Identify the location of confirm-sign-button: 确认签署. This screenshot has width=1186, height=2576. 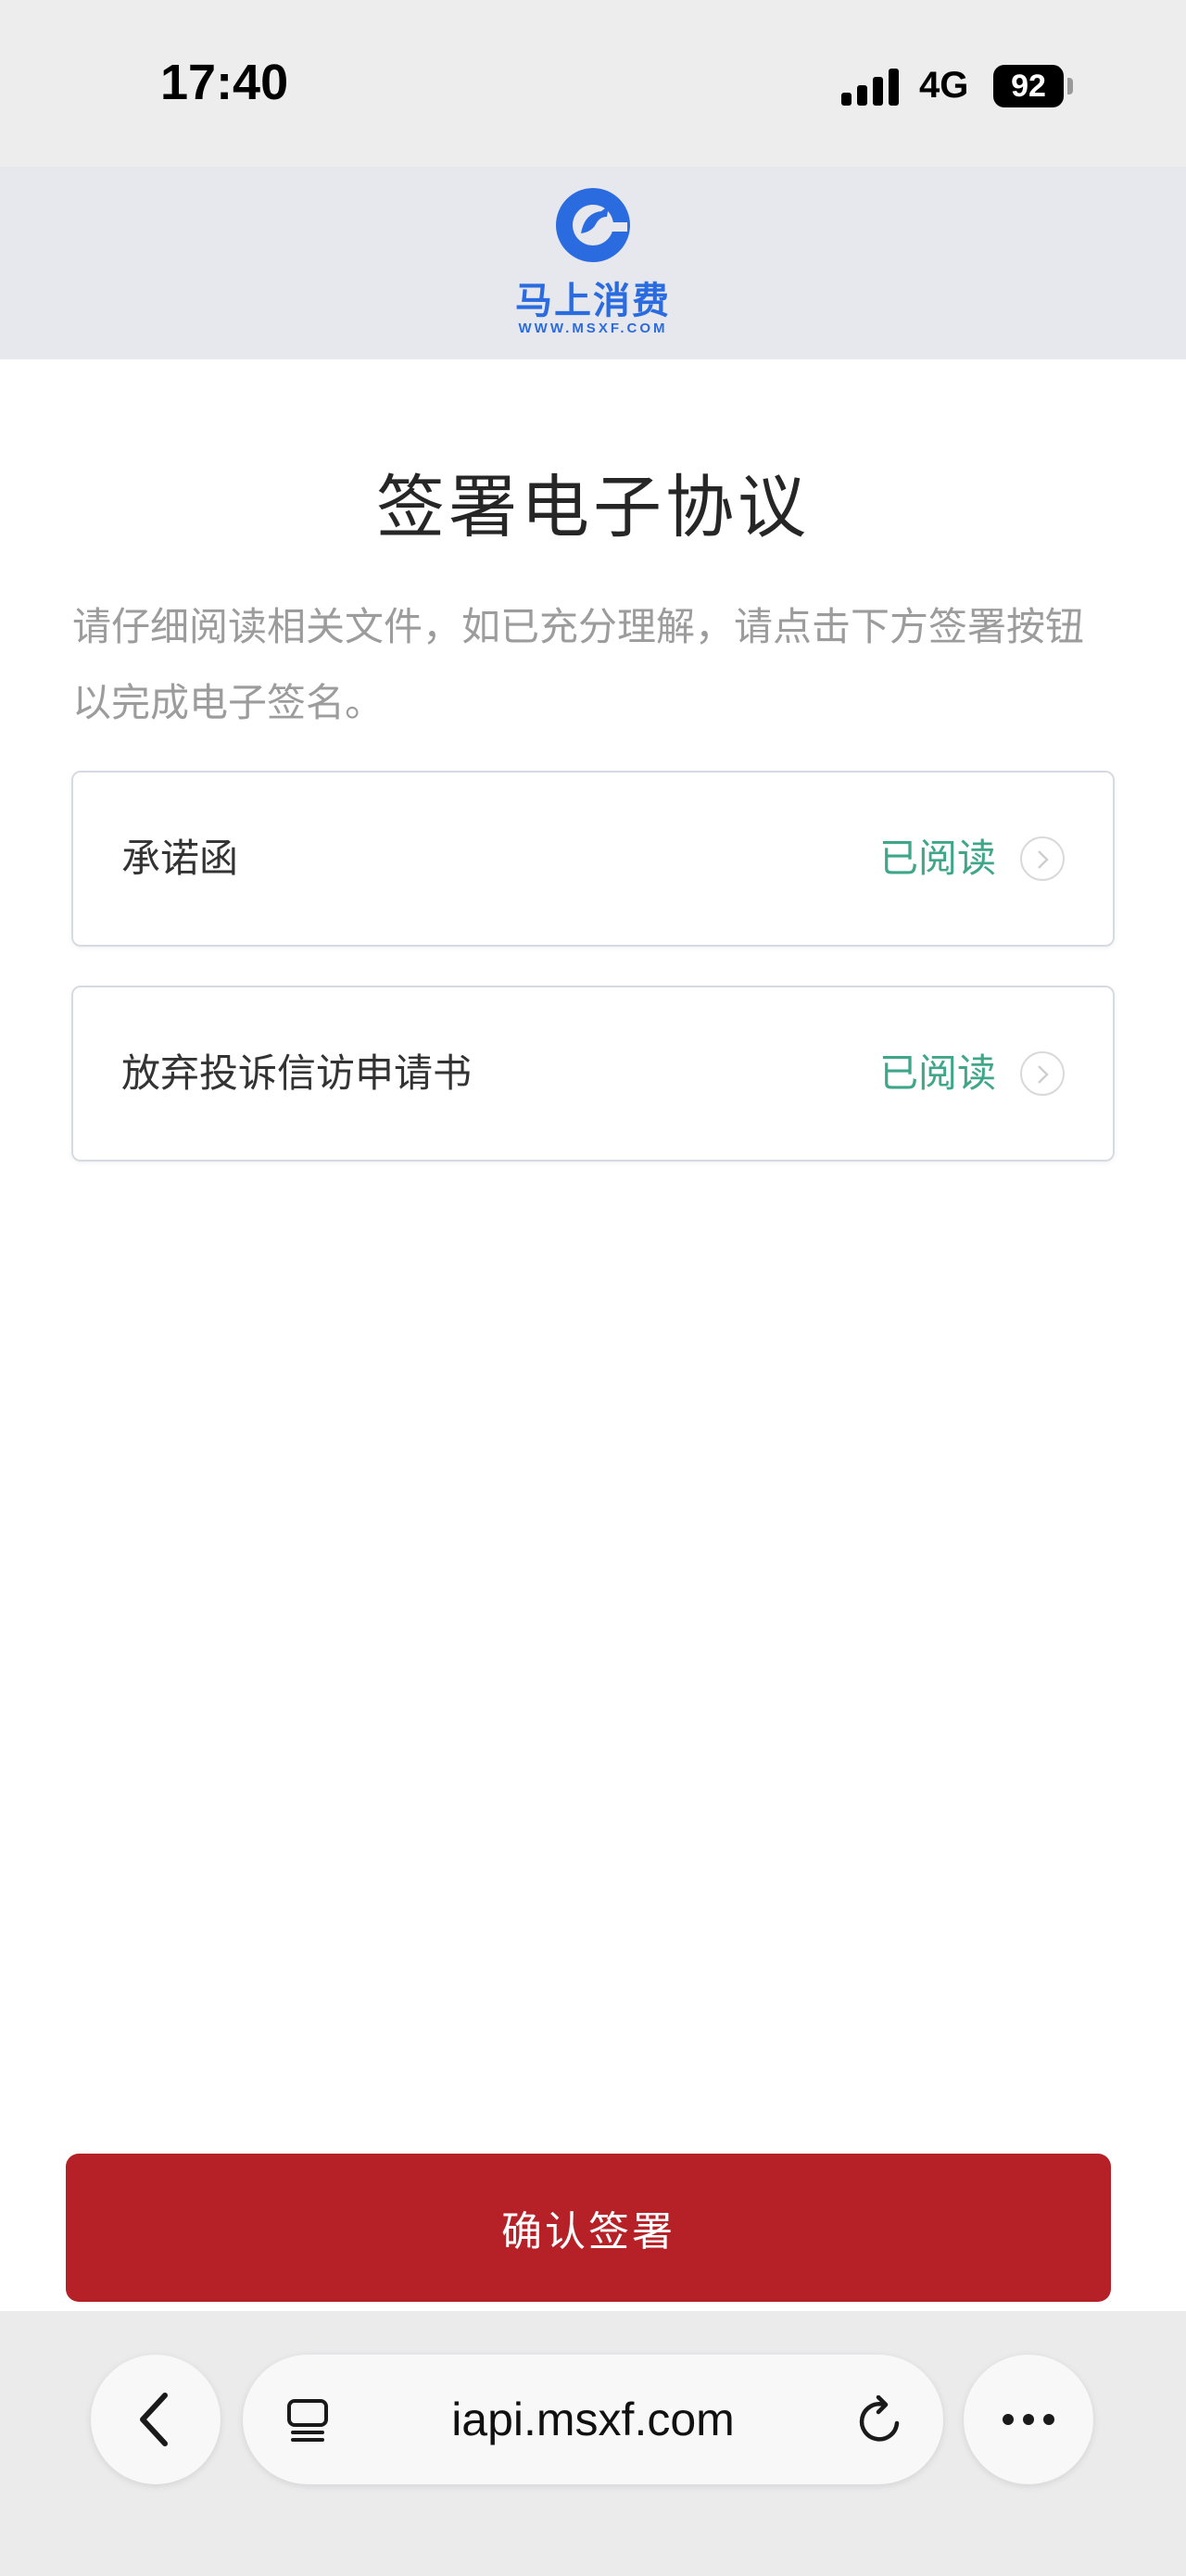
(588, 2228).